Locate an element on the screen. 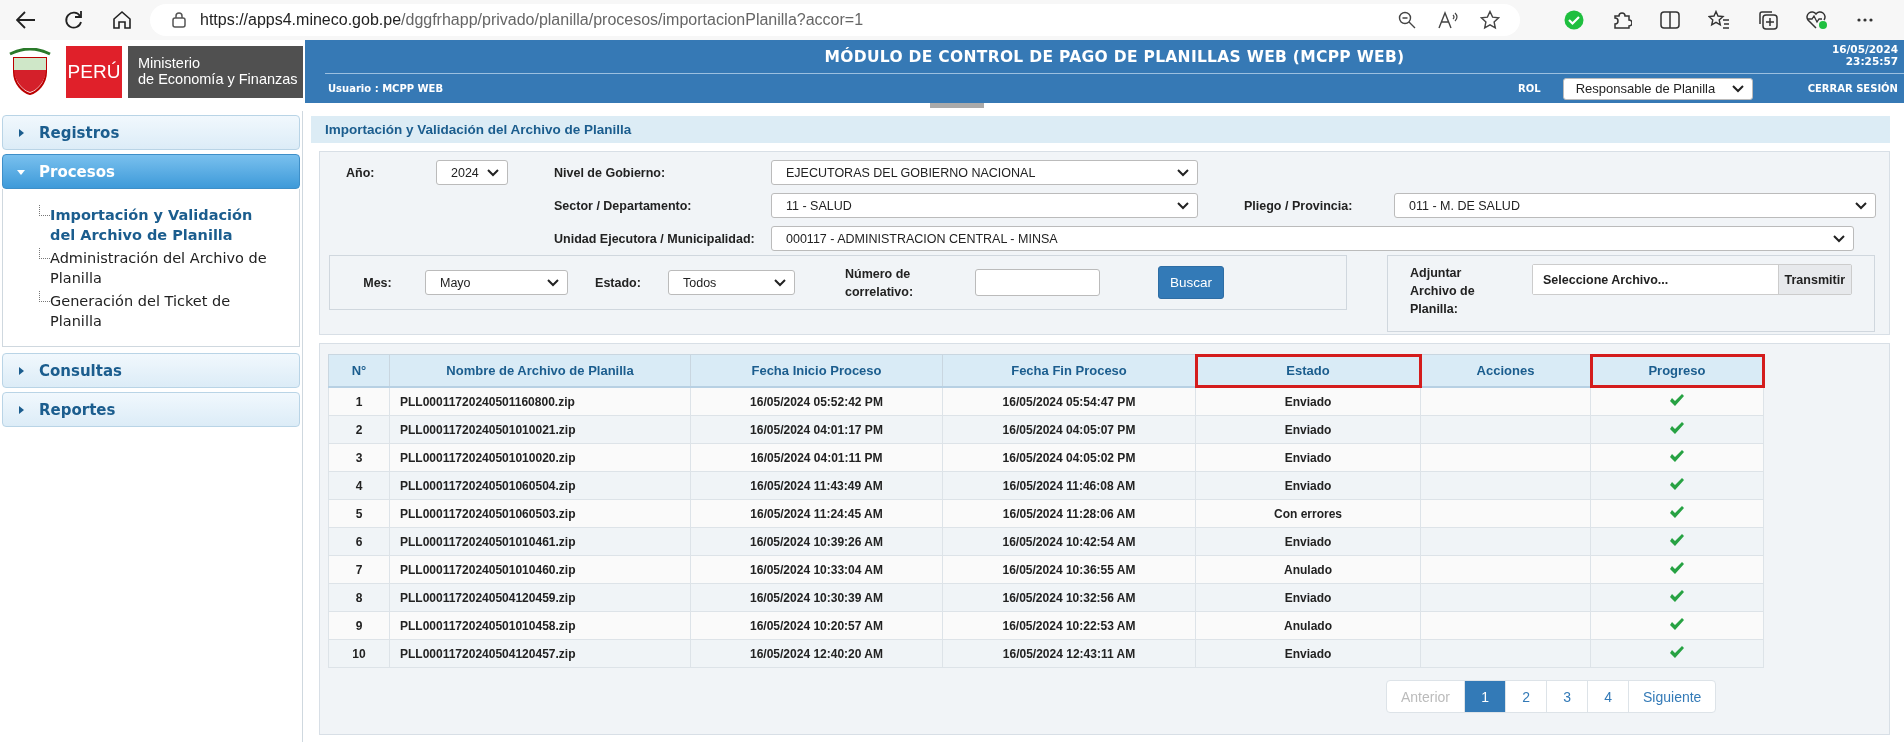 The image size is (1904, 742). field-label: Estado: is located at coordinates (618, 282).